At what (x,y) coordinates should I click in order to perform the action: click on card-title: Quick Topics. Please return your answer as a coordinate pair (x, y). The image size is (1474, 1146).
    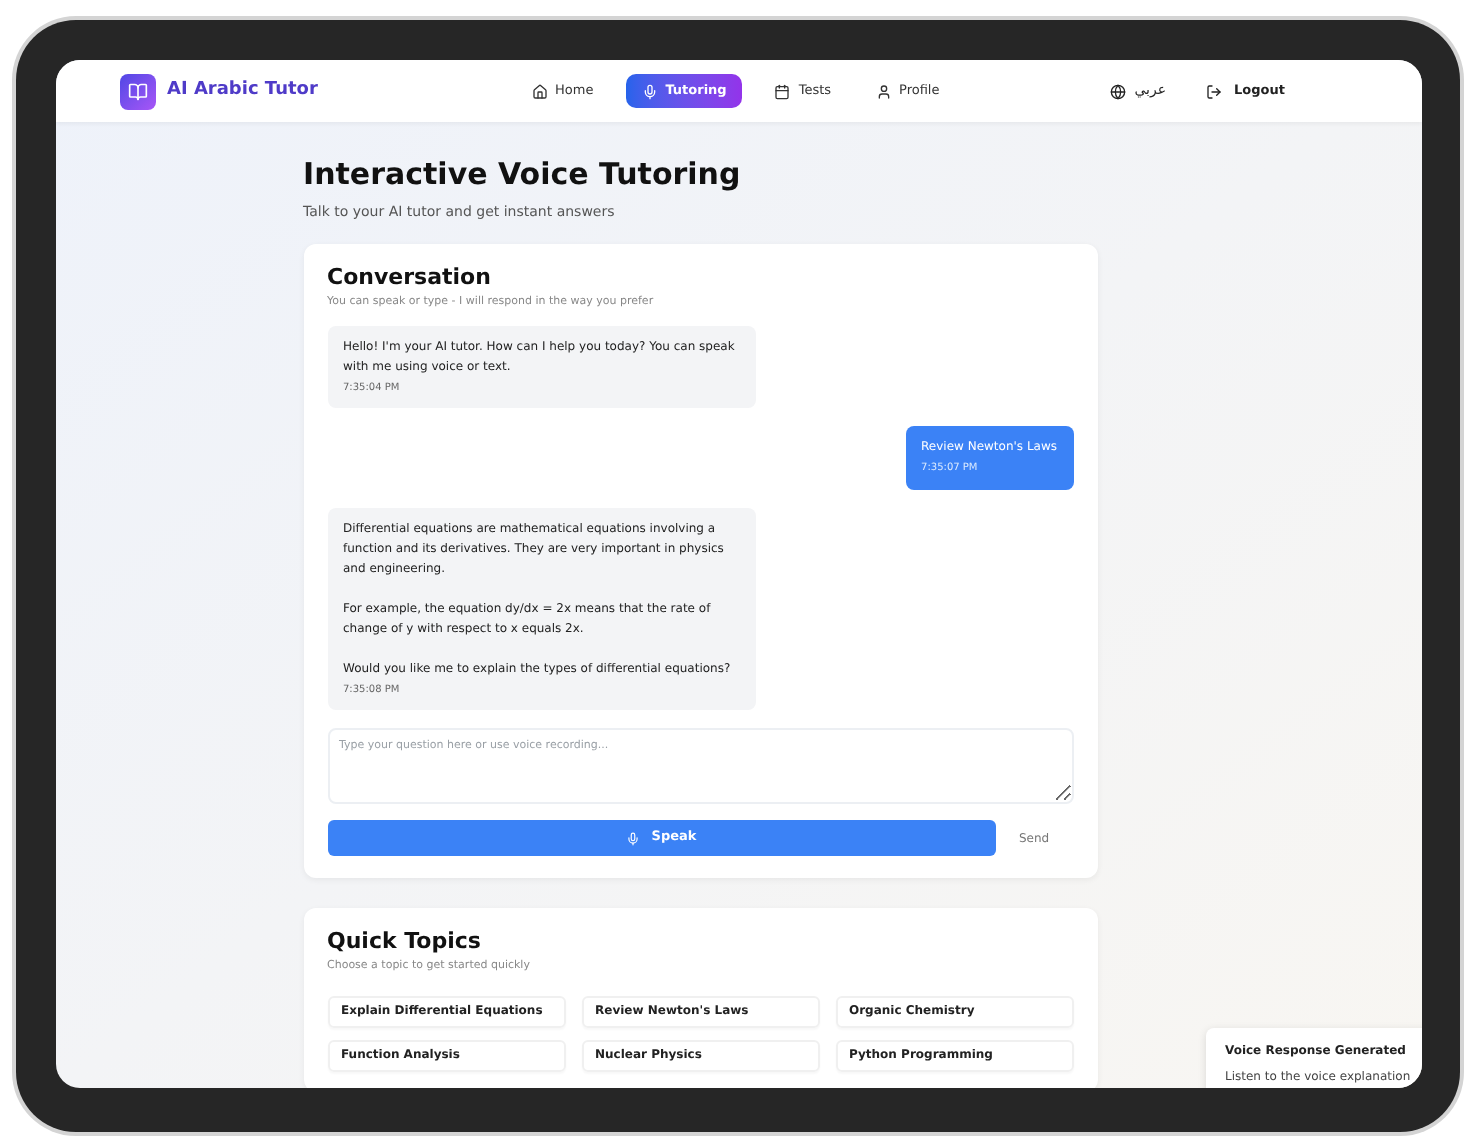
    Looking at the image, I should click on (405, 942).